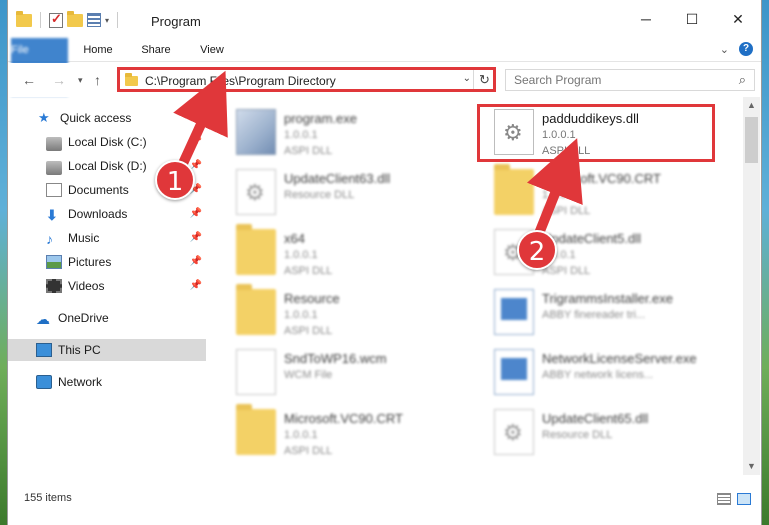  I want to click on file-item: Resource 1.0.0.1 ASPI DLL, so click(343, 313).